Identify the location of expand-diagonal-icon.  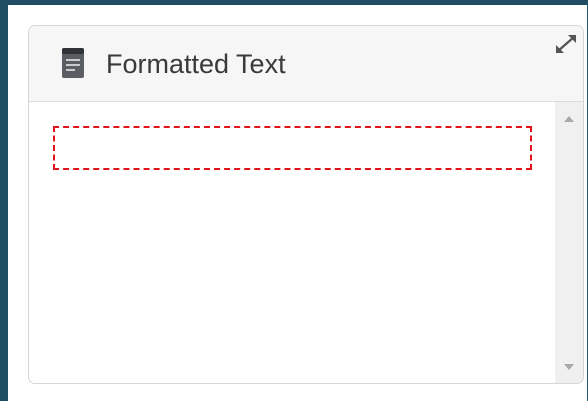
(566, 44).